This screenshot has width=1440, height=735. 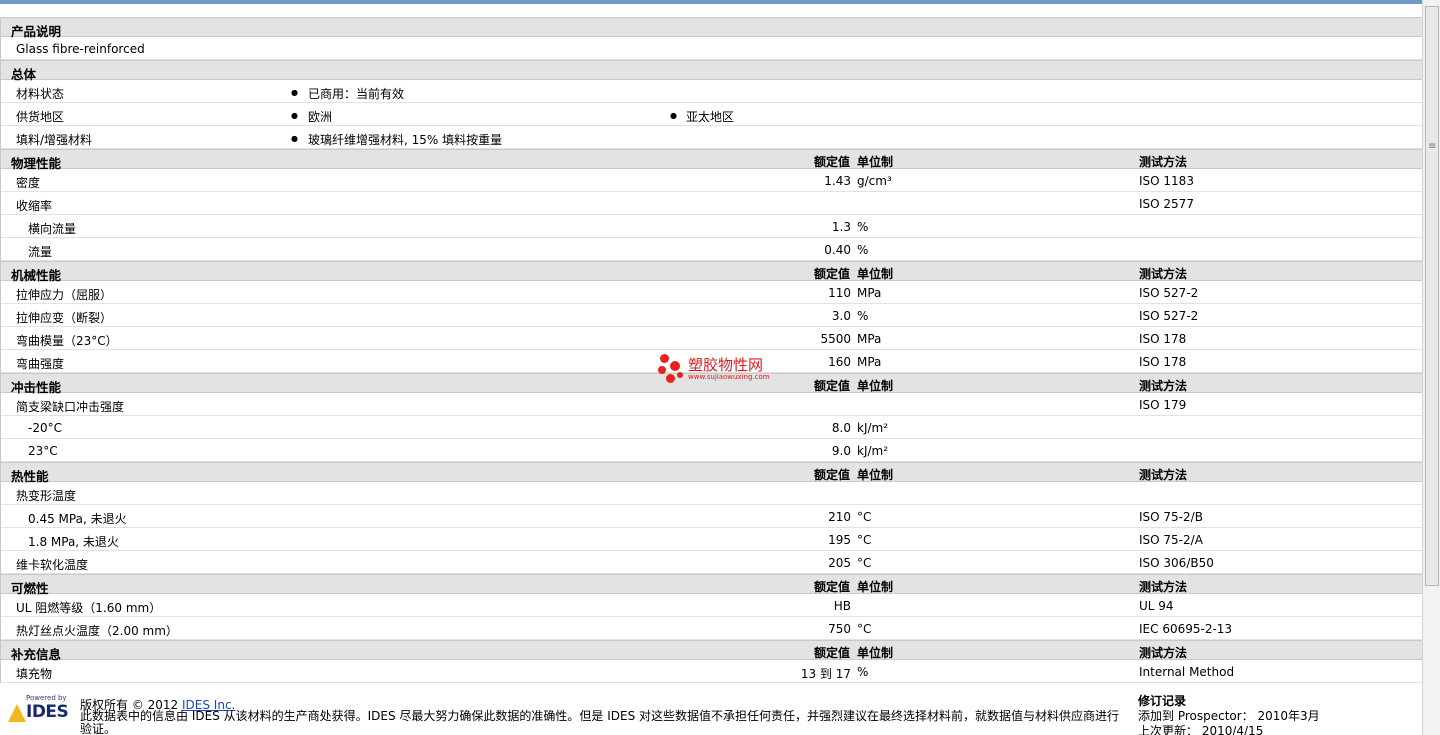 I want to click on property-test-method: ISO 306/B50, so click(x=1176, y=563).